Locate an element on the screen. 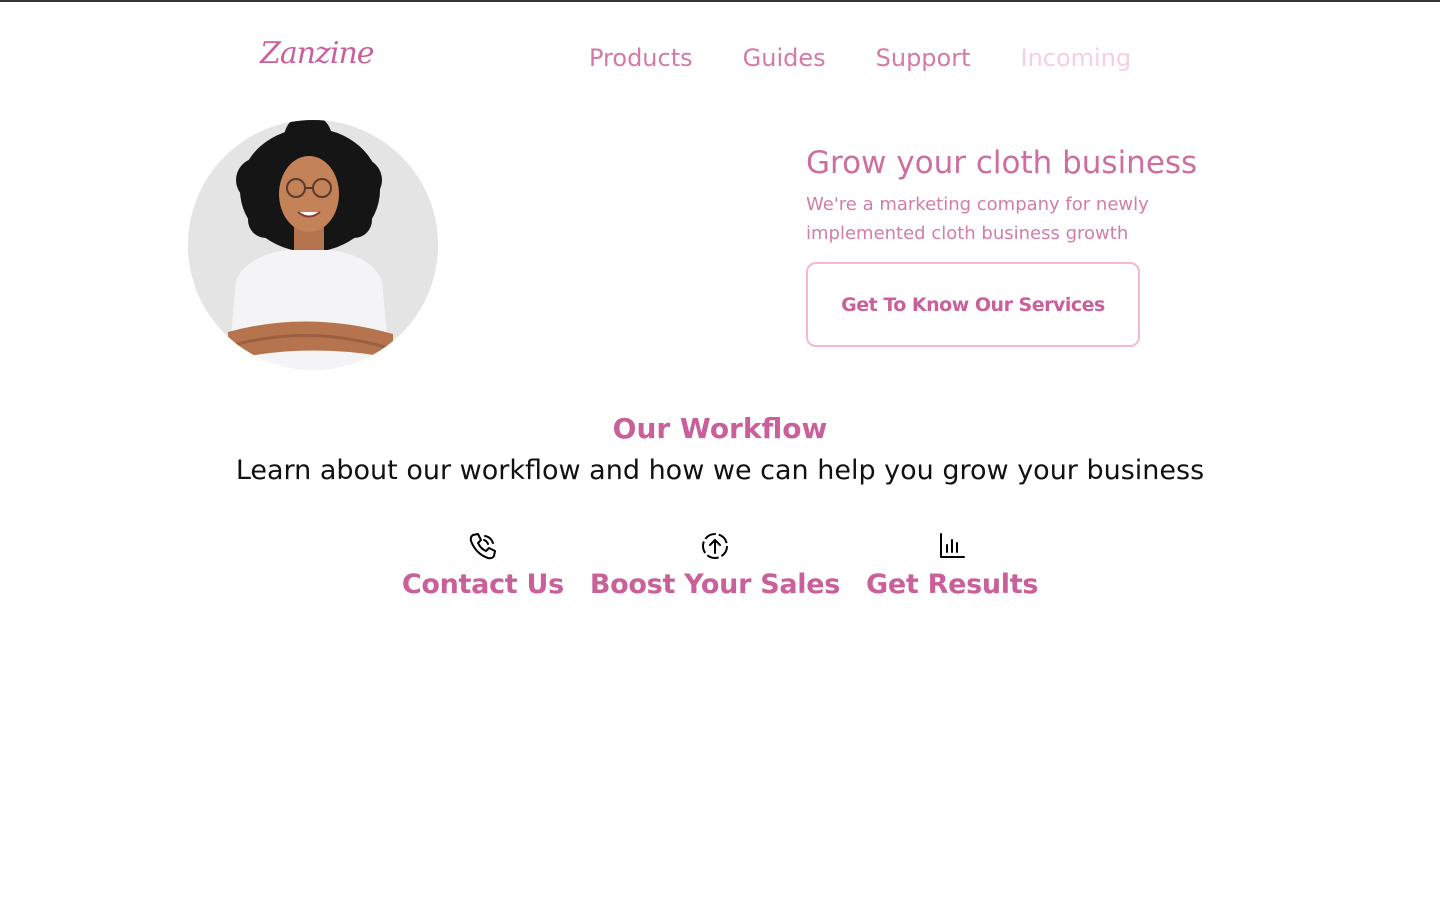  brand-logo: Zanzine is located at coordinates (317, 53).